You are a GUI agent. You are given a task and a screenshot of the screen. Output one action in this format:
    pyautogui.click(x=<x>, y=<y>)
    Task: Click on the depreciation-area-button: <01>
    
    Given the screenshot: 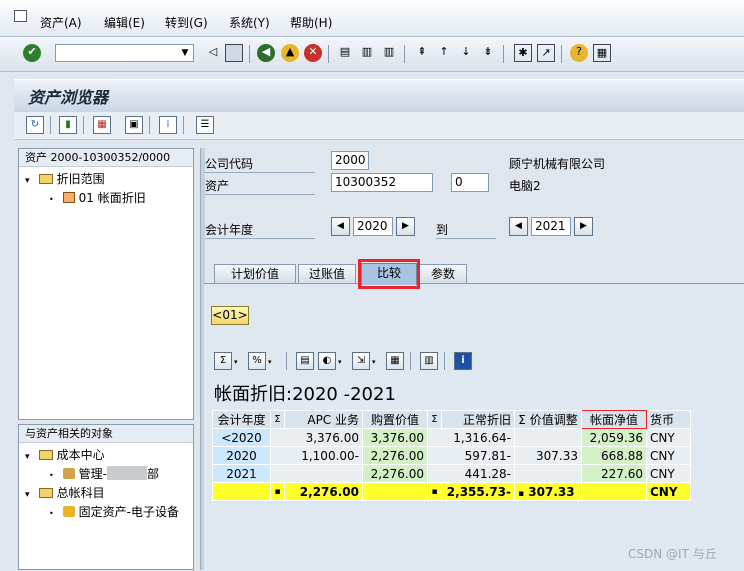 What is the action you would take?
    pyautogui.click(x=230, y=315)
    